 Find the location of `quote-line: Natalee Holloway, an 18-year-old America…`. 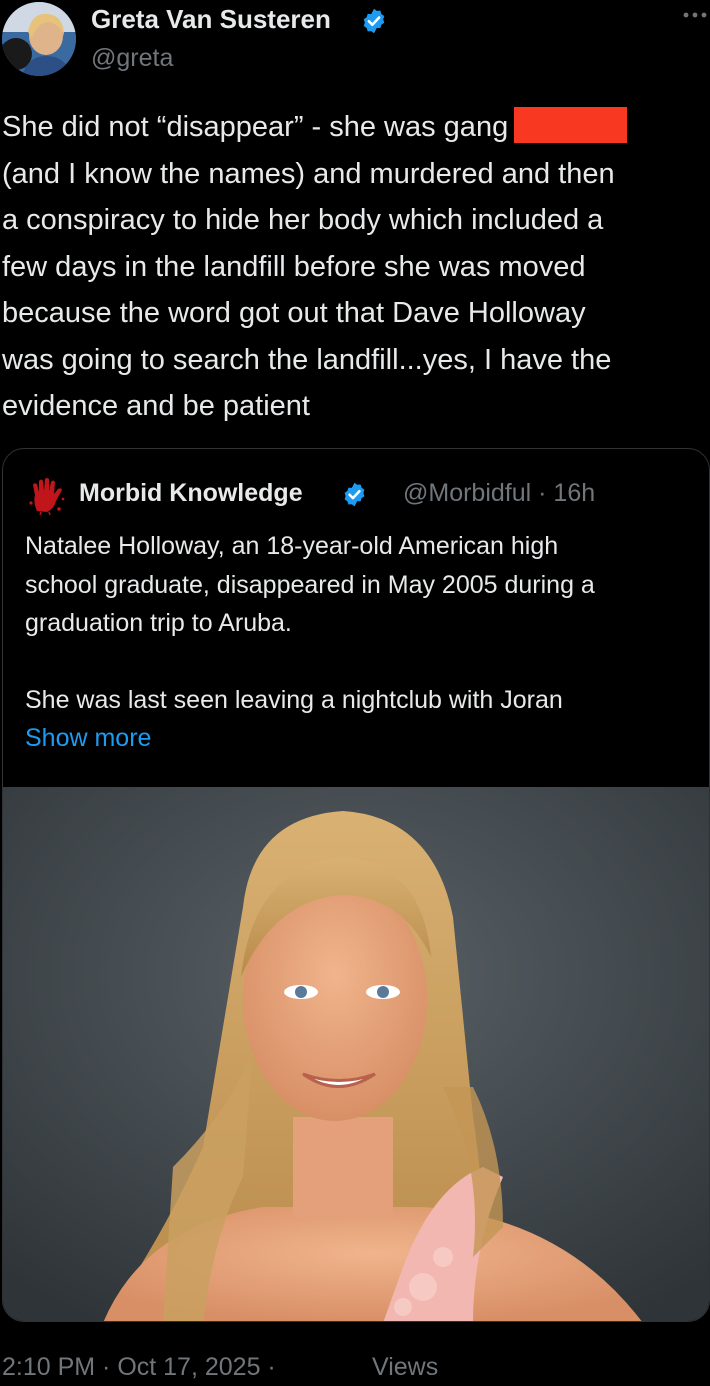

quote-line: Natalee Holloway, an 18-year-old America… is located at coordinates (292, 546).